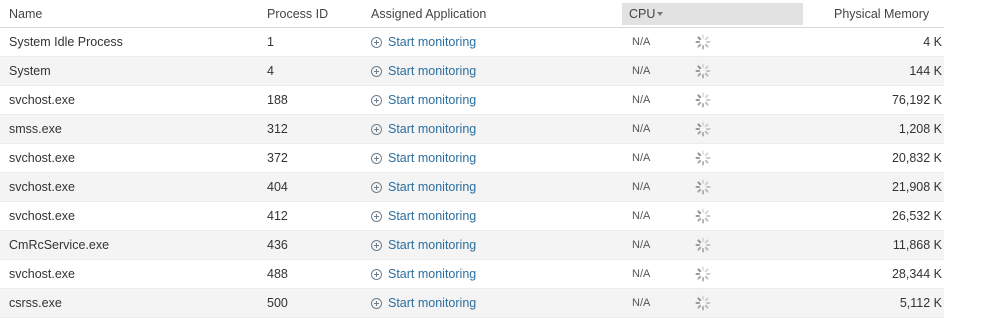 Image resolution: width=994 pixels, height=318 pixels. Describe the element at coordinates (277, 274) in the screenshot. I see `process-id: 488` at that location.